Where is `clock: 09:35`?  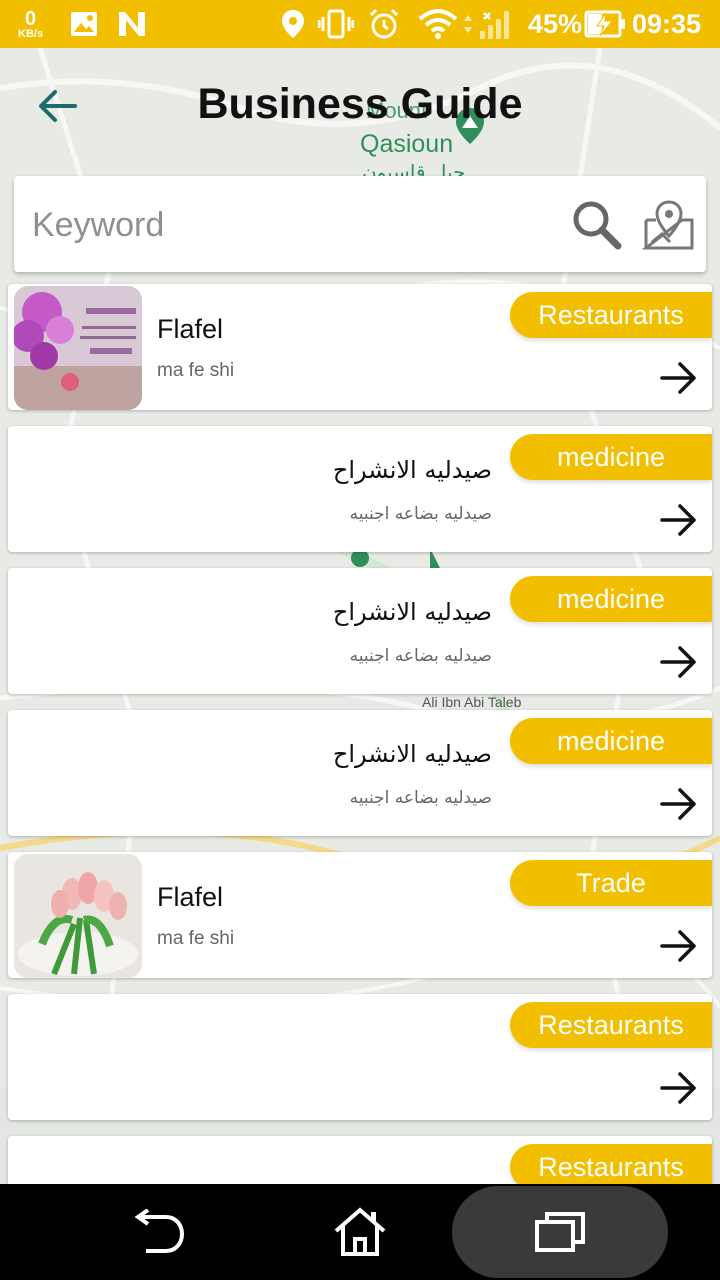 clock: 09:35 is located at coordinates (667, 23).